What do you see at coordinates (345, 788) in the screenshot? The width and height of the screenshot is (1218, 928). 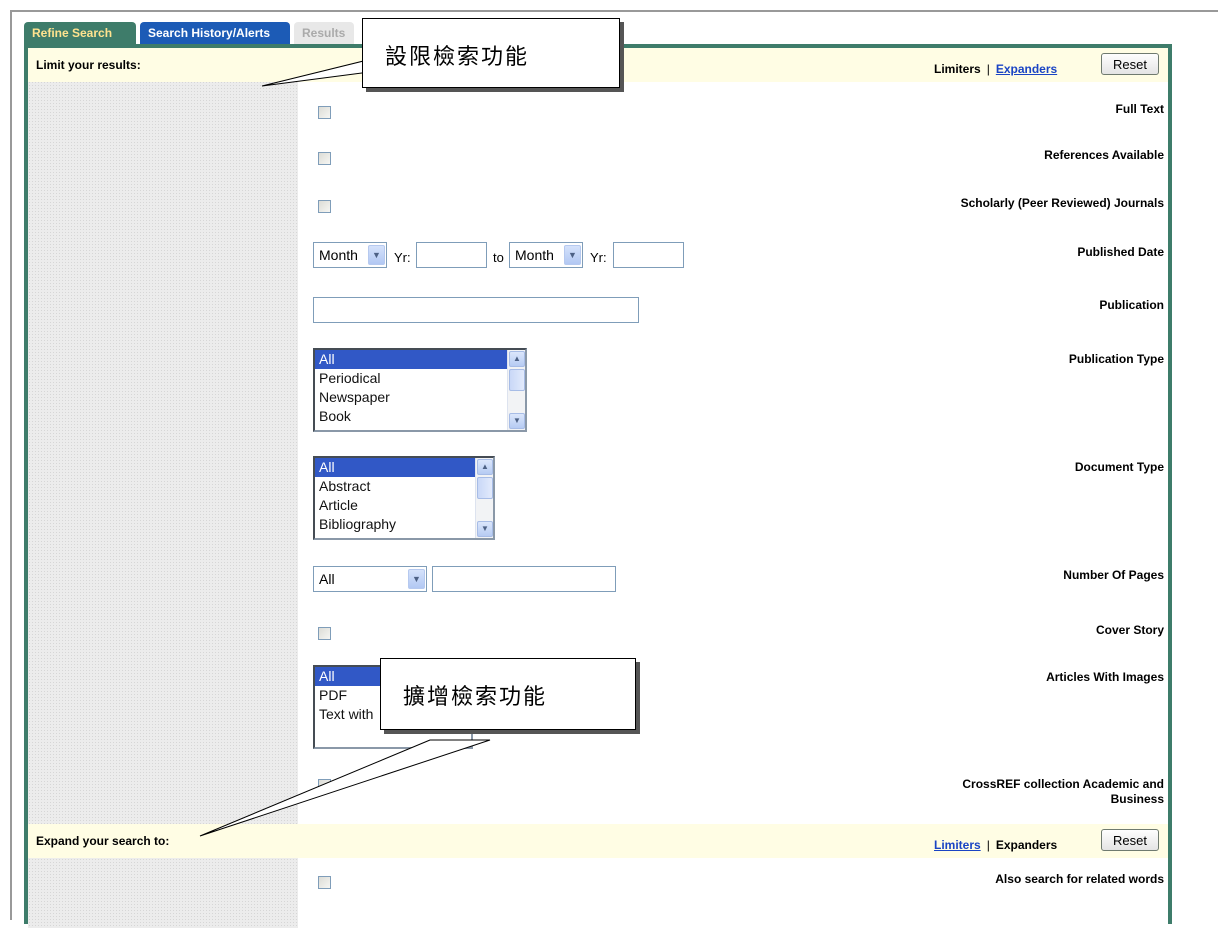 I see `expand-callout-pointer` at bounding box center [345, 788].